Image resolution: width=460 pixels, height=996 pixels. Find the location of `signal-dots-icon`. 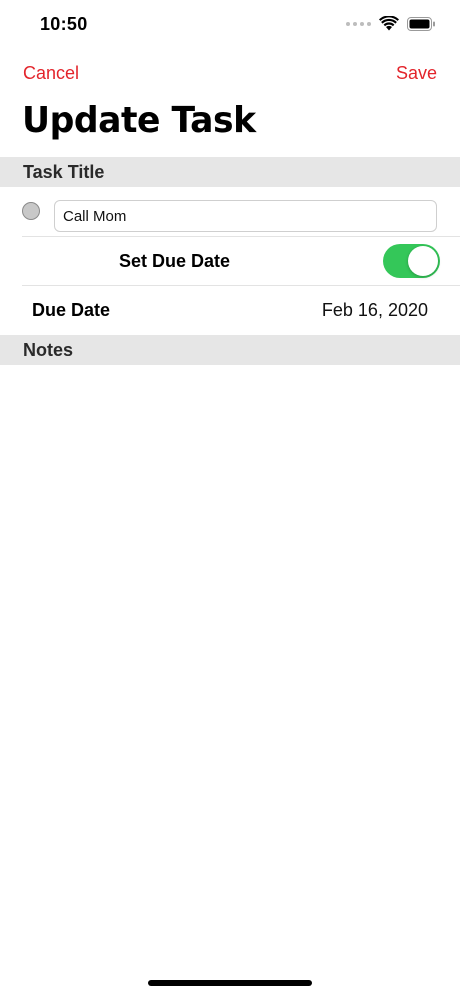

signal-dots-icon is located at coordinates (358, 23).